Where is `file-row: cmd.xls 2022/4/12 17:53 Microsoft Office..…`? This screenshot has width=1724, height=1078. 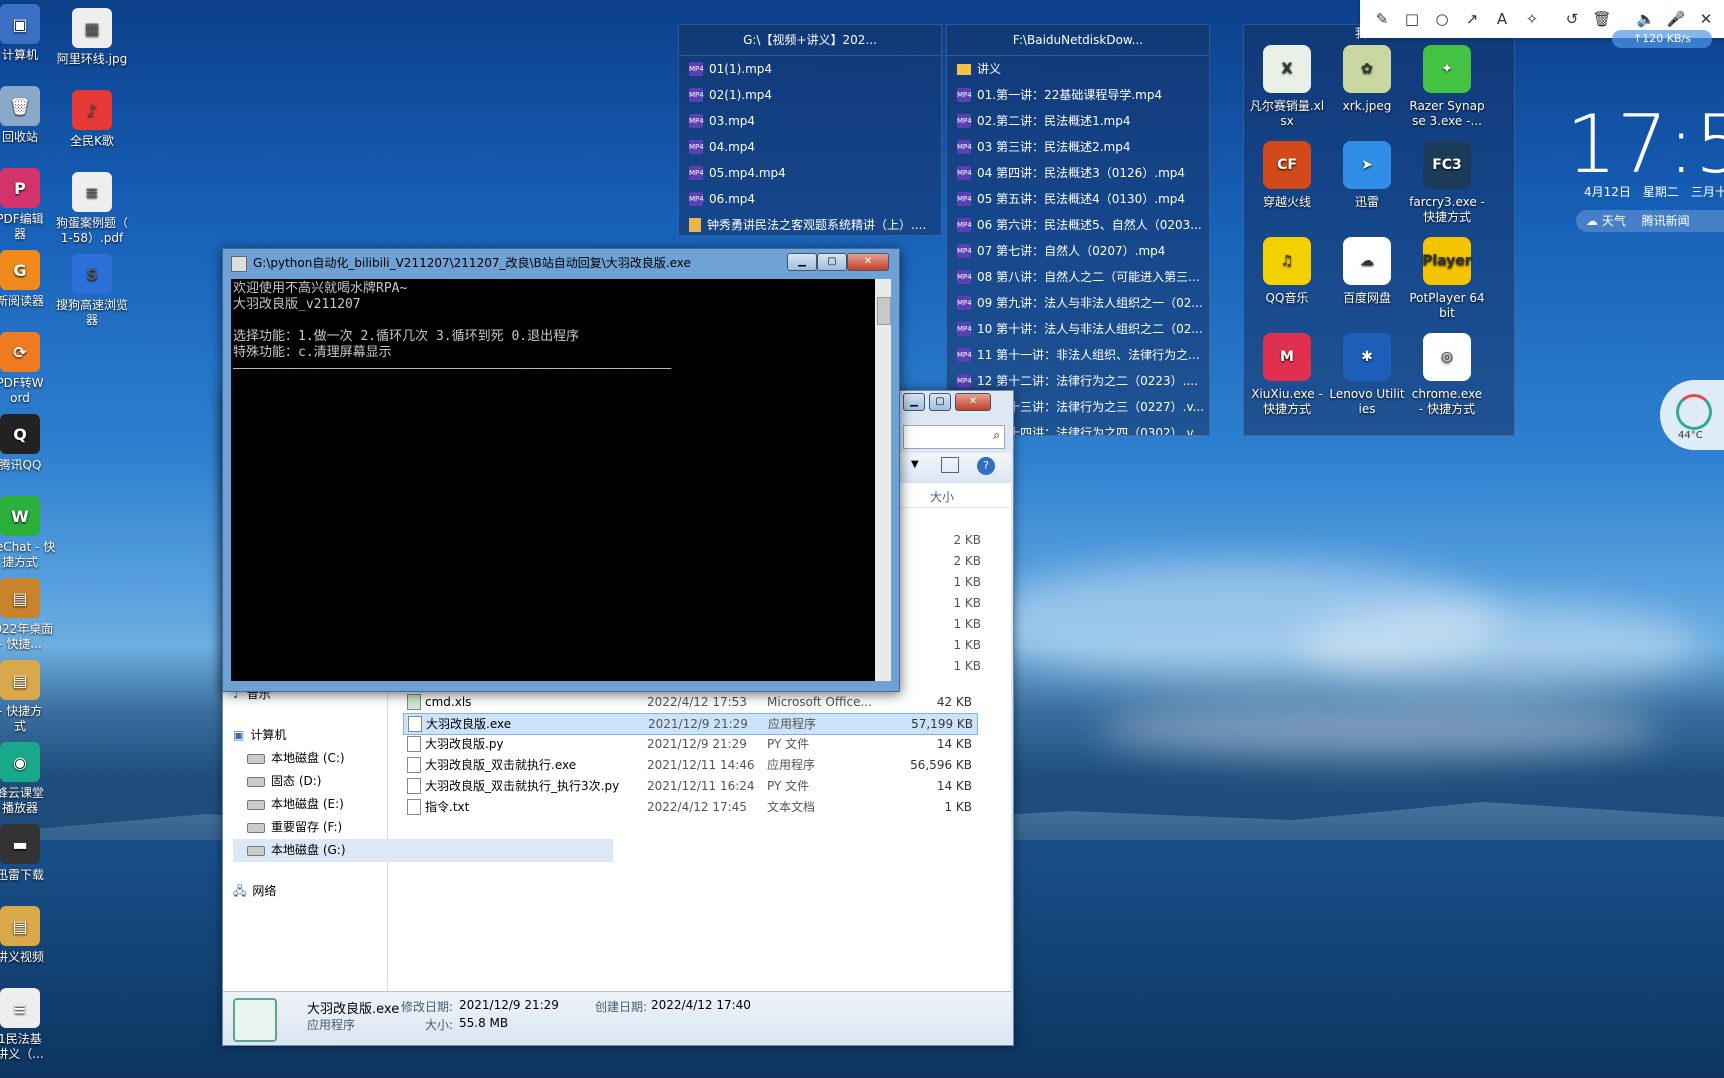 file-row: cmd.xls 2022/4/12 17:53 Microsoft Office..… is located at coordinates (689, 702).